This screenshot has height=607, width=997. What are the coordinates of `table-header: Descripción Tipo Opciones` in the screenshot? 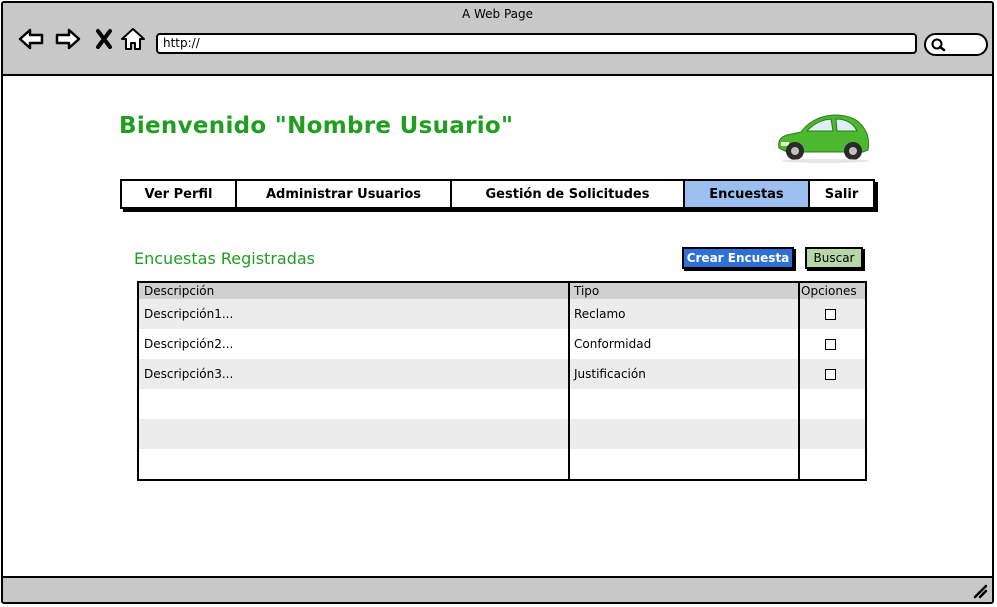 It's located at (502, 291).